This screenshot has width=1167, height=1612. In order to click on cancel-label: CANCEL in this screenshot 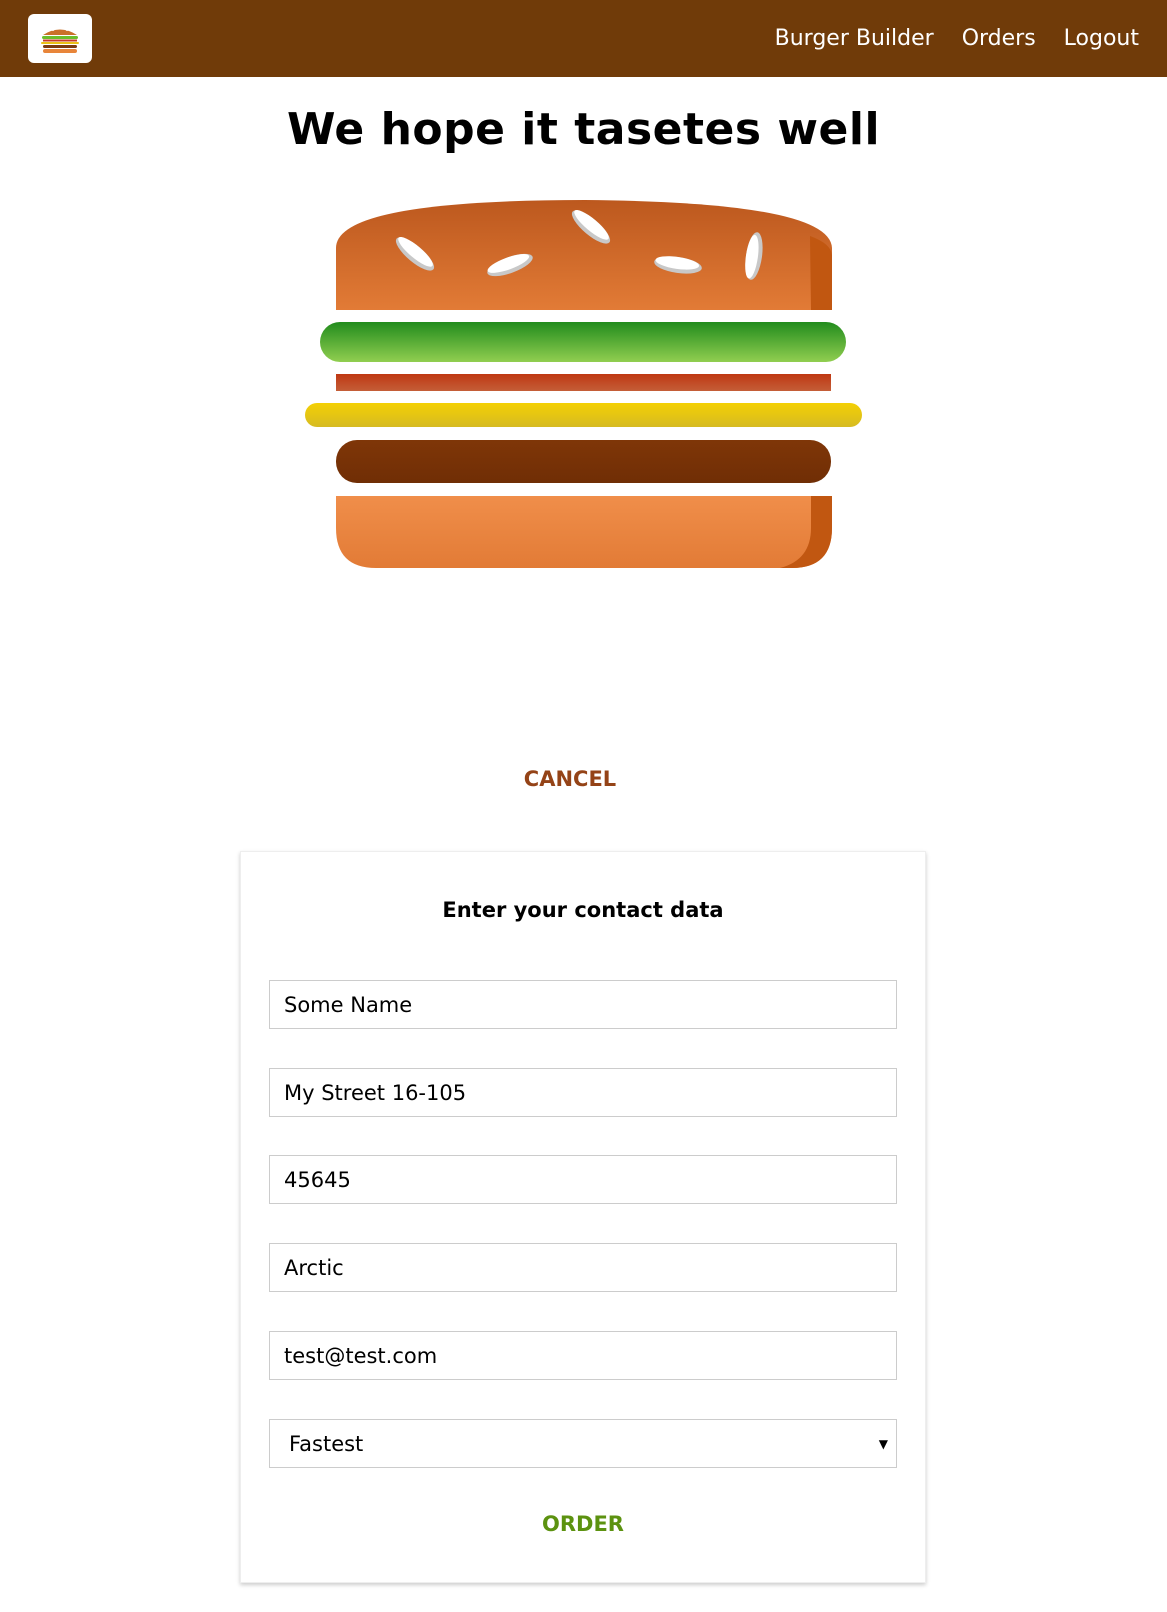, I will do `click(570, 779)`.